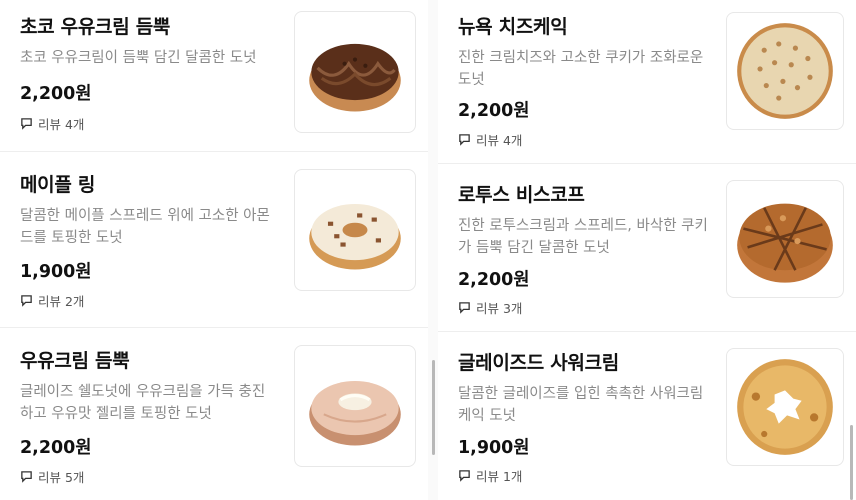  What do you see at coordinates (538, 363) in the screenshot?
I see `menu-item-name: 글레이즈드 사워크림` at bounding box center [538, 363].